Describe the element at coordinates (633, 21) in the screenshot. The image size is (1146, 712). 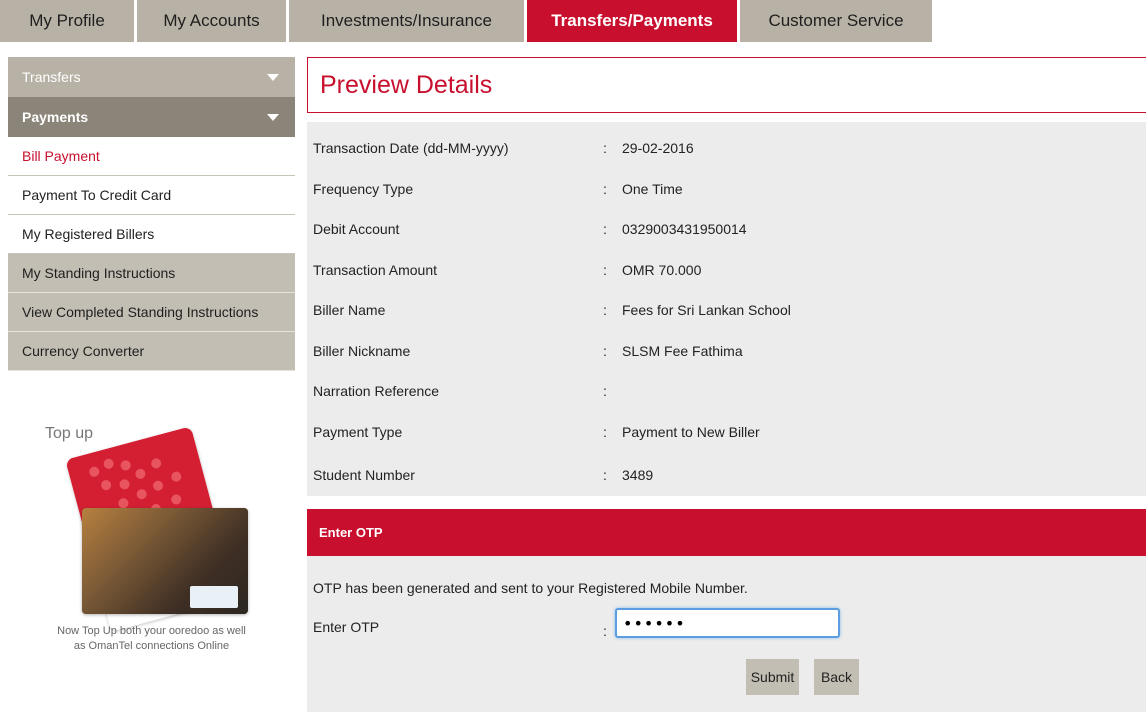
I see `tab-transfers-payments: Transfers/Payments` at that location.